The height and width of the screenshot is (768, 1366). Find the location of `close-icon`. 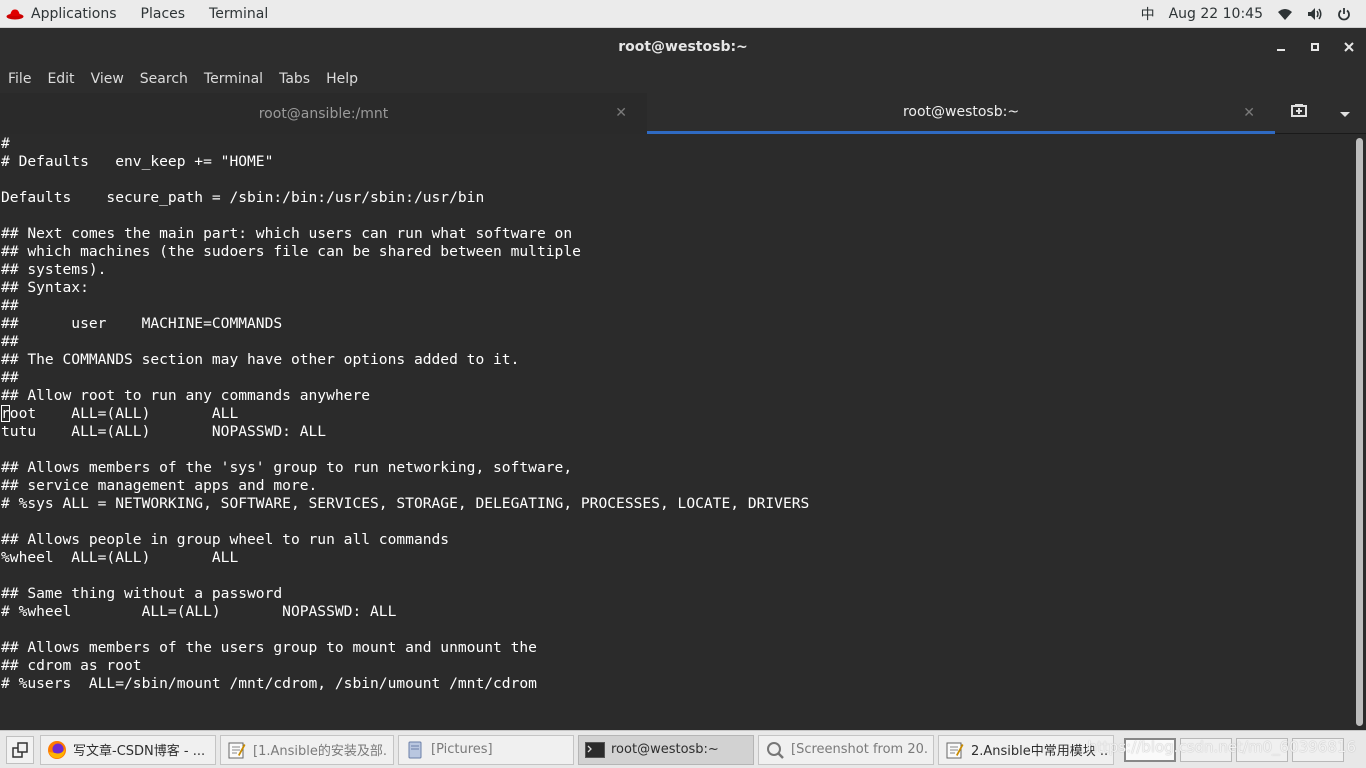

close-icon is located at coordinates (1349, 46).